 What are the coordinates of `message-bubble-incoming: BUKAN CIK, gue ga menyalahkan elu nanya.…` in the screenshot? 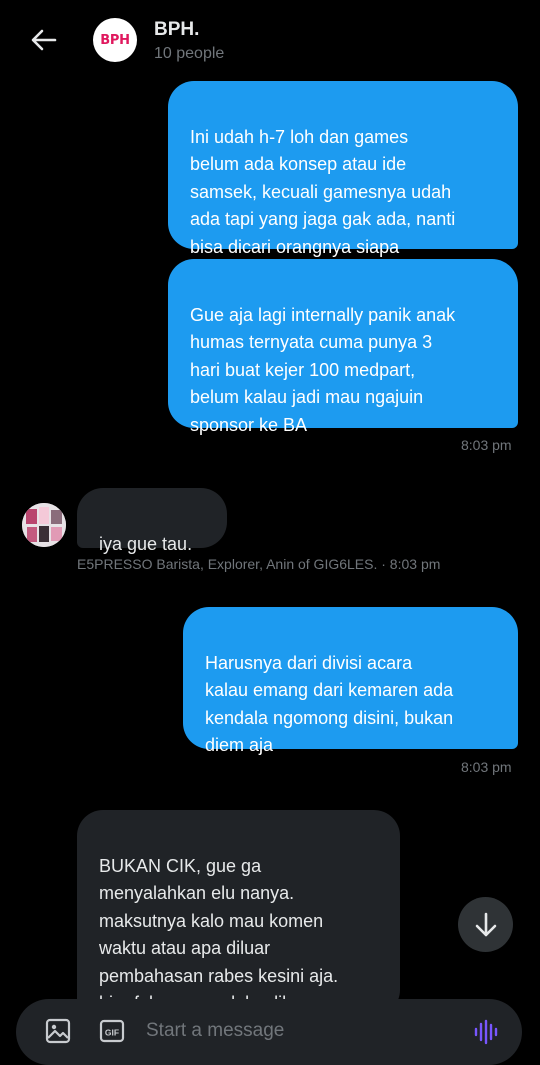 It's located at (238, 913).